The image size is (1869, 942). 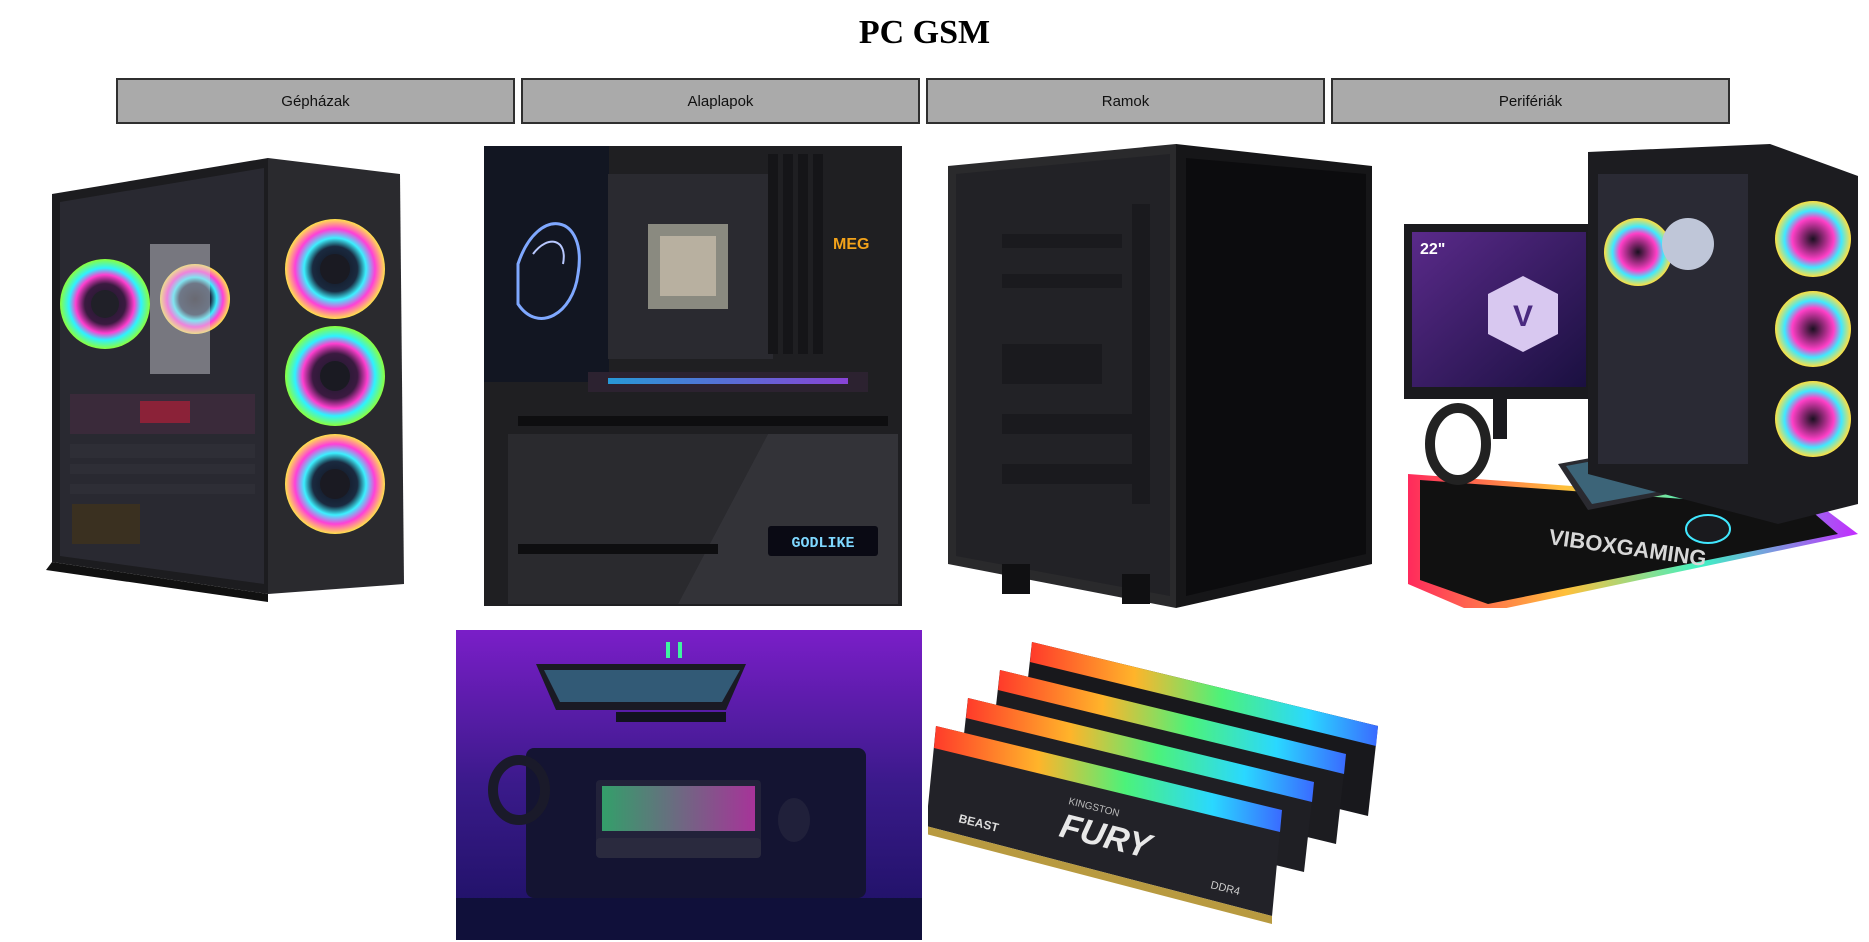 I want to click on monitor-logo-text: V, so click(x=1523, y=316).